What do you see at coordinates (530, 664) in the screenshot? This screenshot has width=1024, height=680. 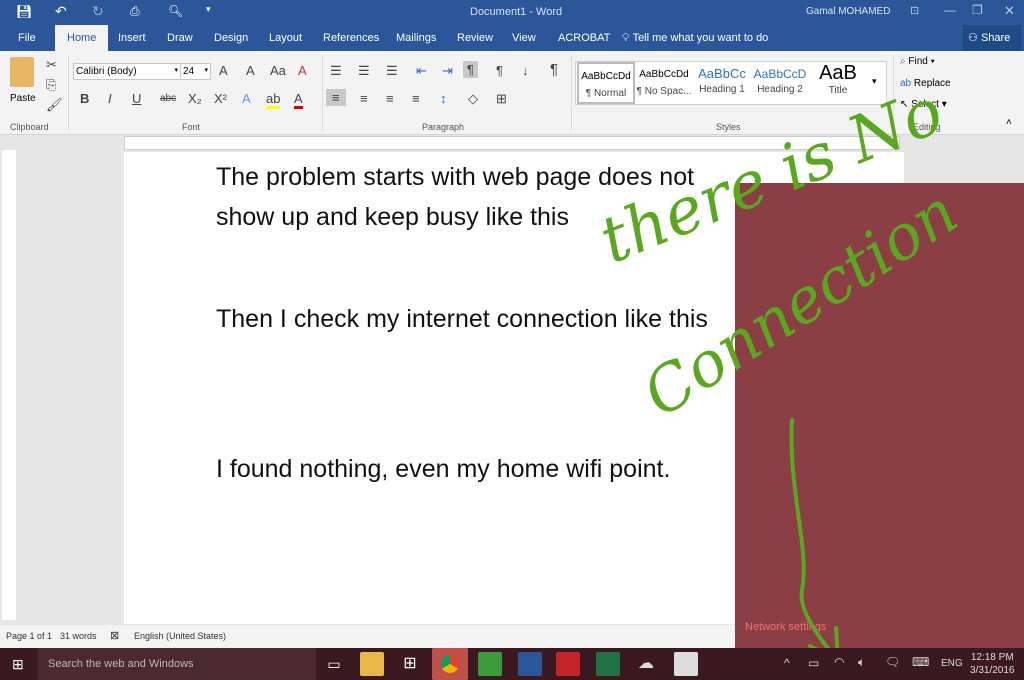 I see `word-icon` at bounding box center [530, 664].